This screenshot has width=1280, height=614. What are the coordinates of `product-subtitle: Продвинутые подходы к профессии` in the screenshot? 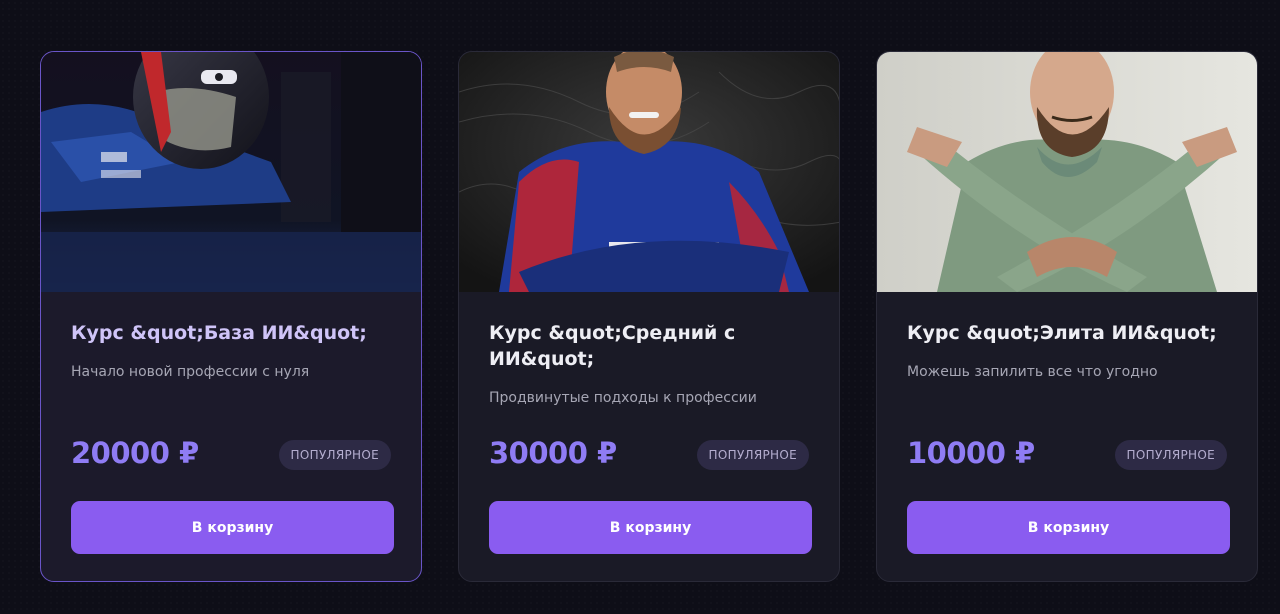 It's located at (623, 398).